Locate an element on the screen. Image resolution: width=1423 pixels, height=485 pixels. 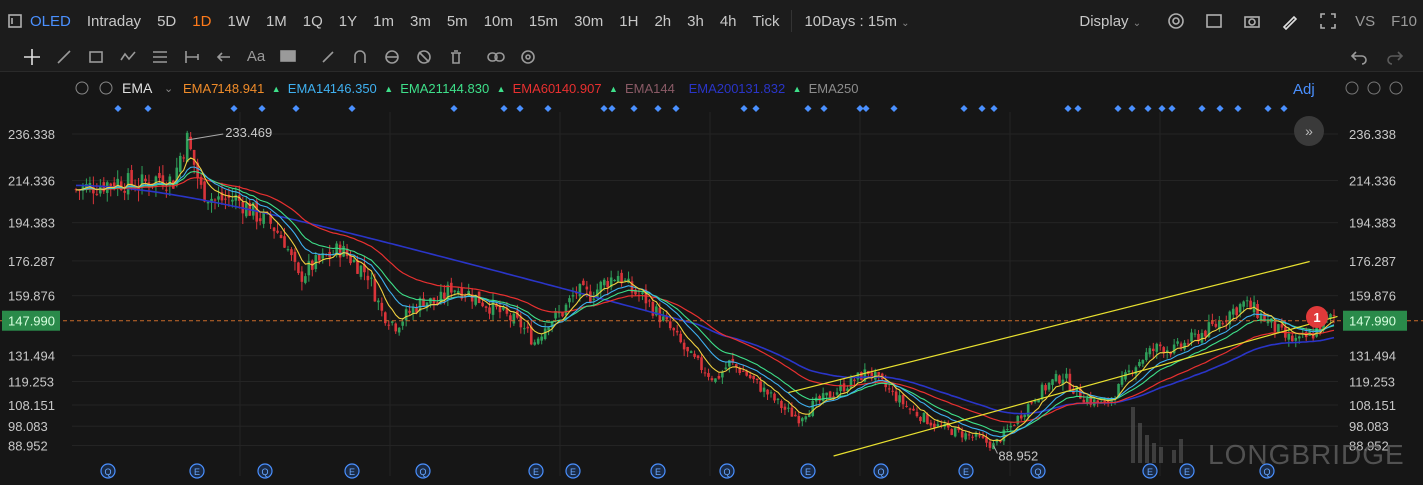
crosshair-move-icon is located at coordinates (32, 57).